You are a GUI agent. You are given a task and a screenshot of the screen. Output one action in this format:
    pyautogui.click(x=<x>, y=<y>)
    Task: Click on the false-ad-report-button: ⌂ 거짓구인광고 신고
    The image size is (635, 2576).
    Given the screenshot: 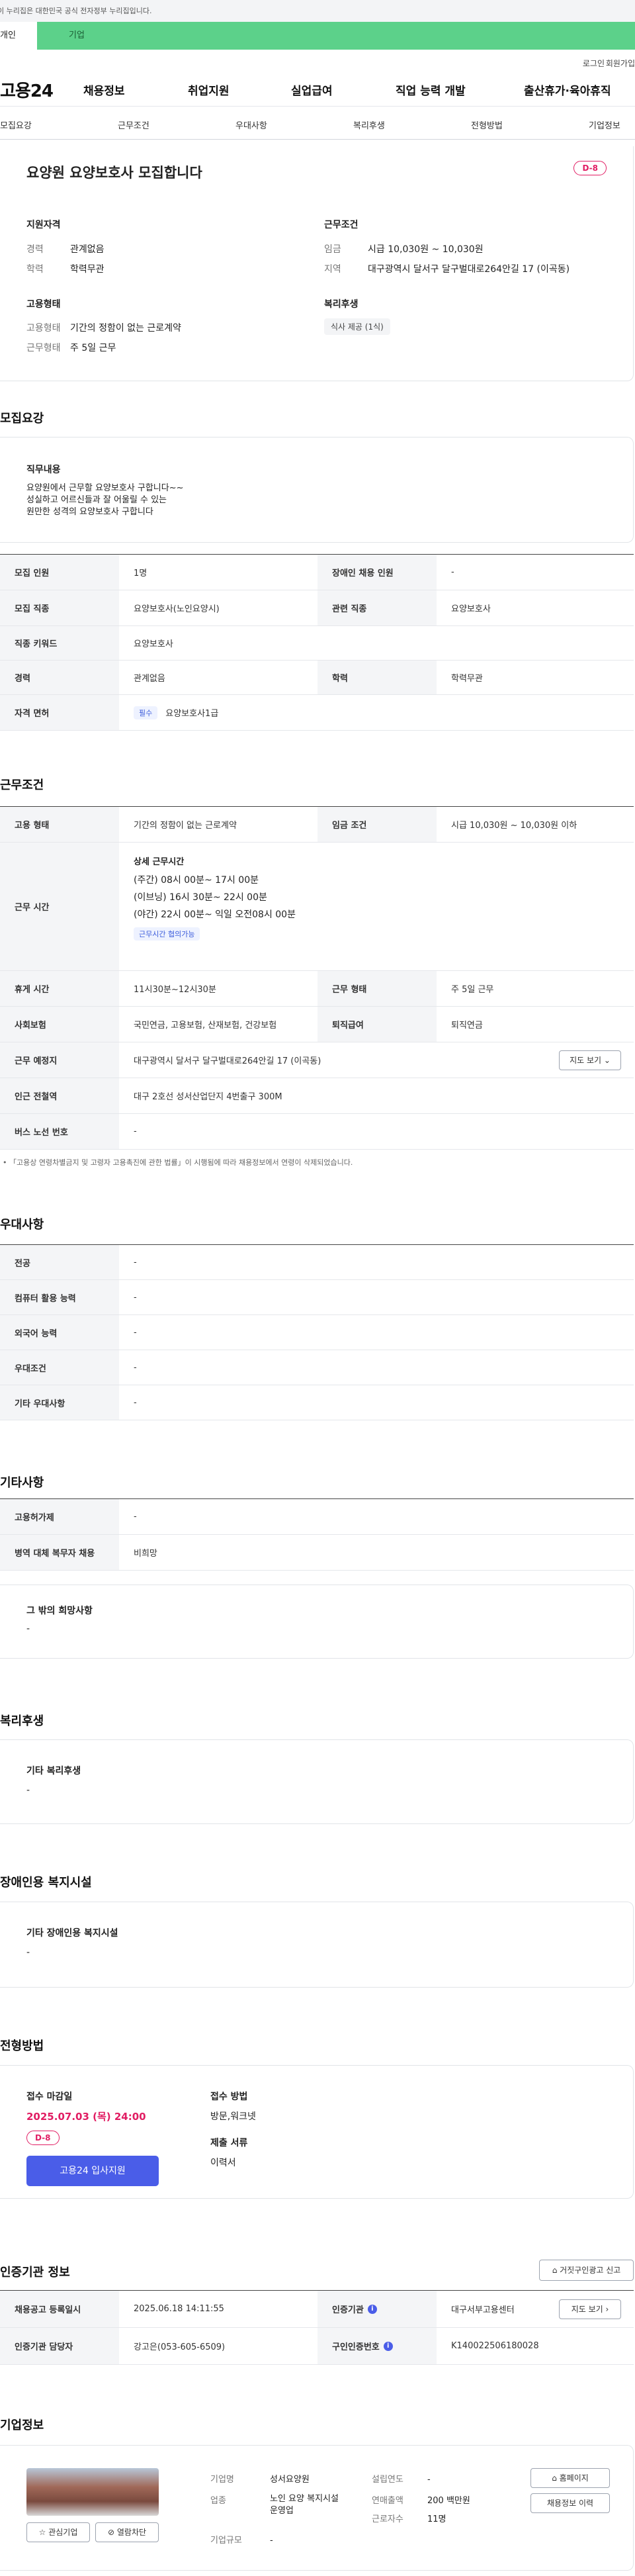 What is the action you would take?
    pyautogui.click(x=586, y=2270)
    